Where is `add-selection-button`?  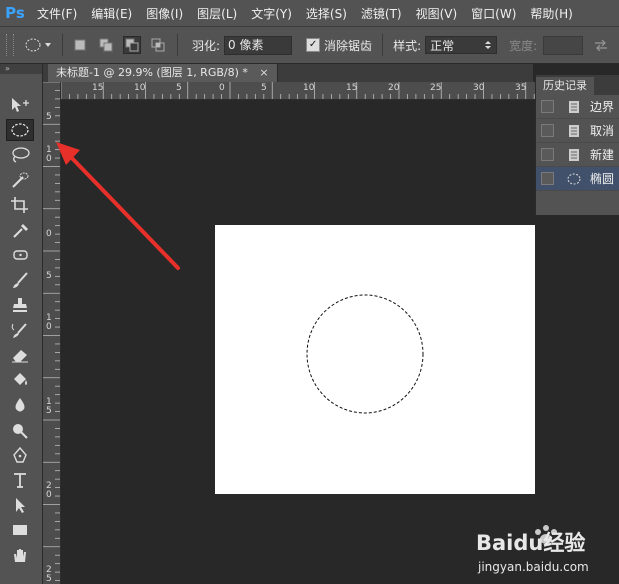 add-selection-button is located at coordinates (106, 45).